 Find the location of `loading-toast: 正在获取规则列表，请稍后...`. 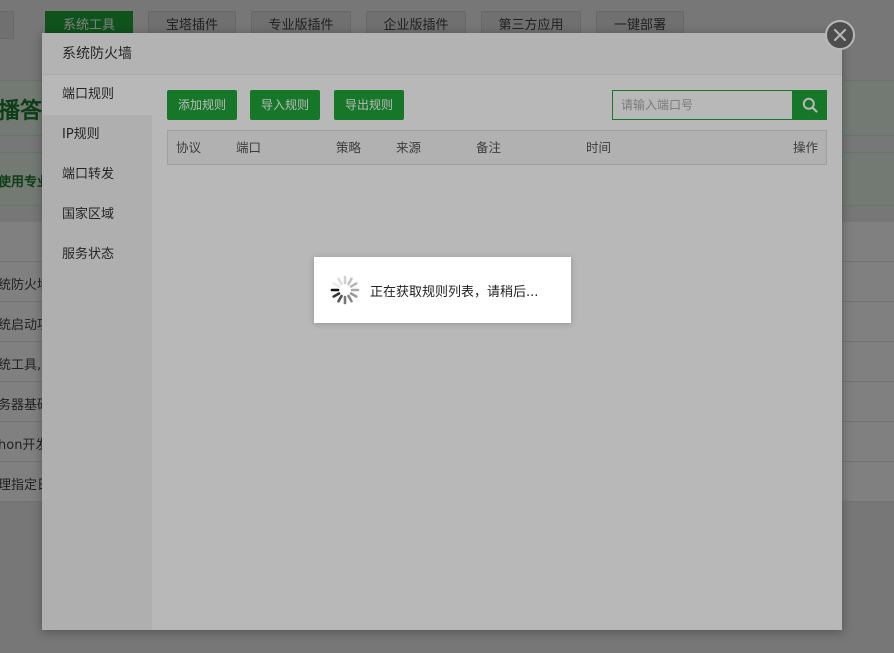

loading-toast: 正在获取规则列表，请稍后... is located at coordinates (442, 290).